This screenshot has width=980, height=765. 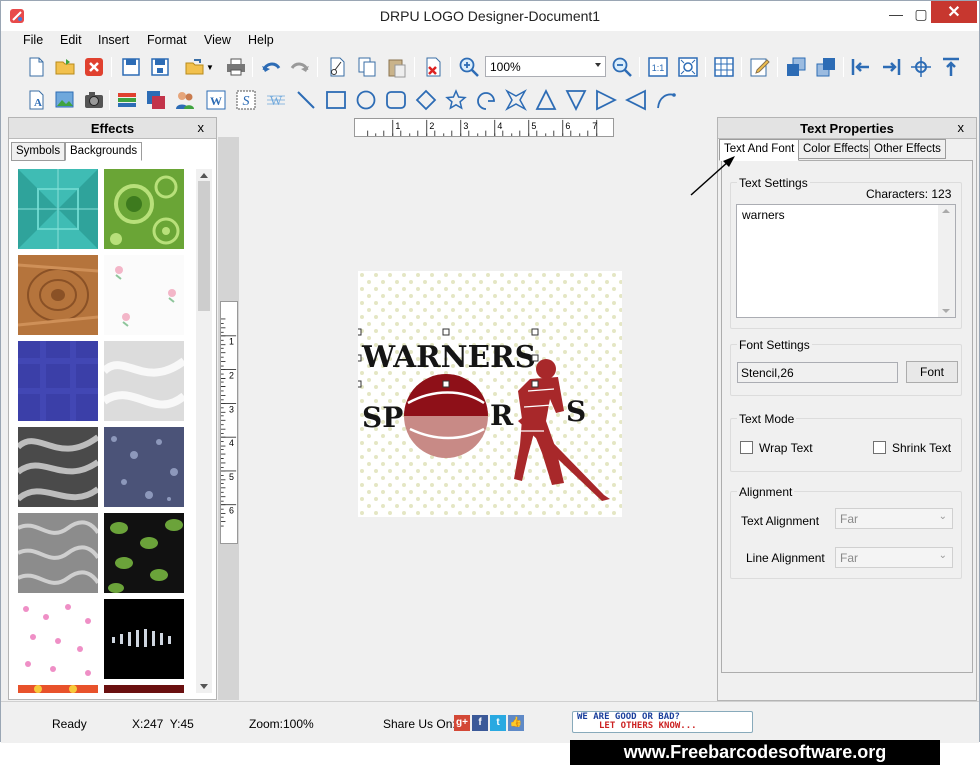 I want to click on logo-design: WARNERS SP R S, so click(x=490, y=394).